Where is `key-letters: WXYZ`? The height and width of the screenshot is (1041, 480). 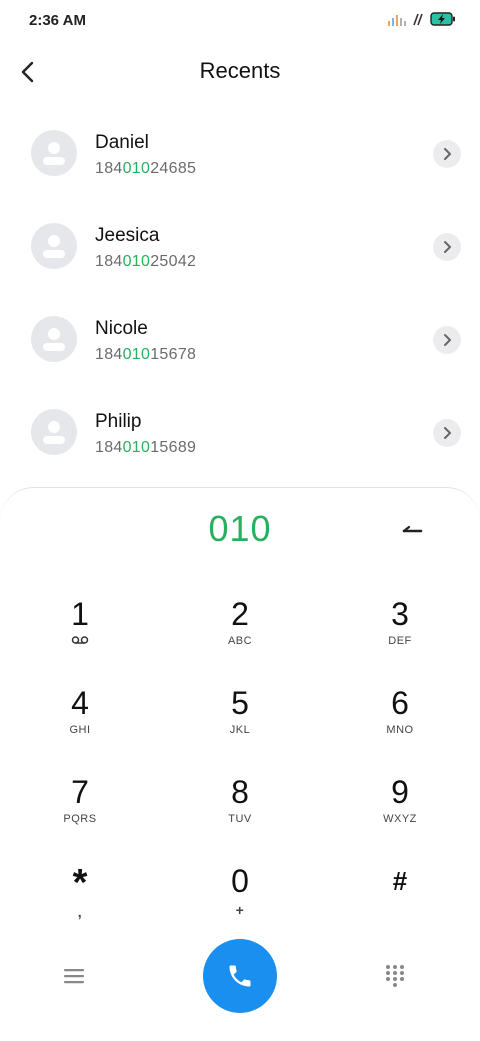 key-letters: WXYZ is located at coordinates (400, 819).